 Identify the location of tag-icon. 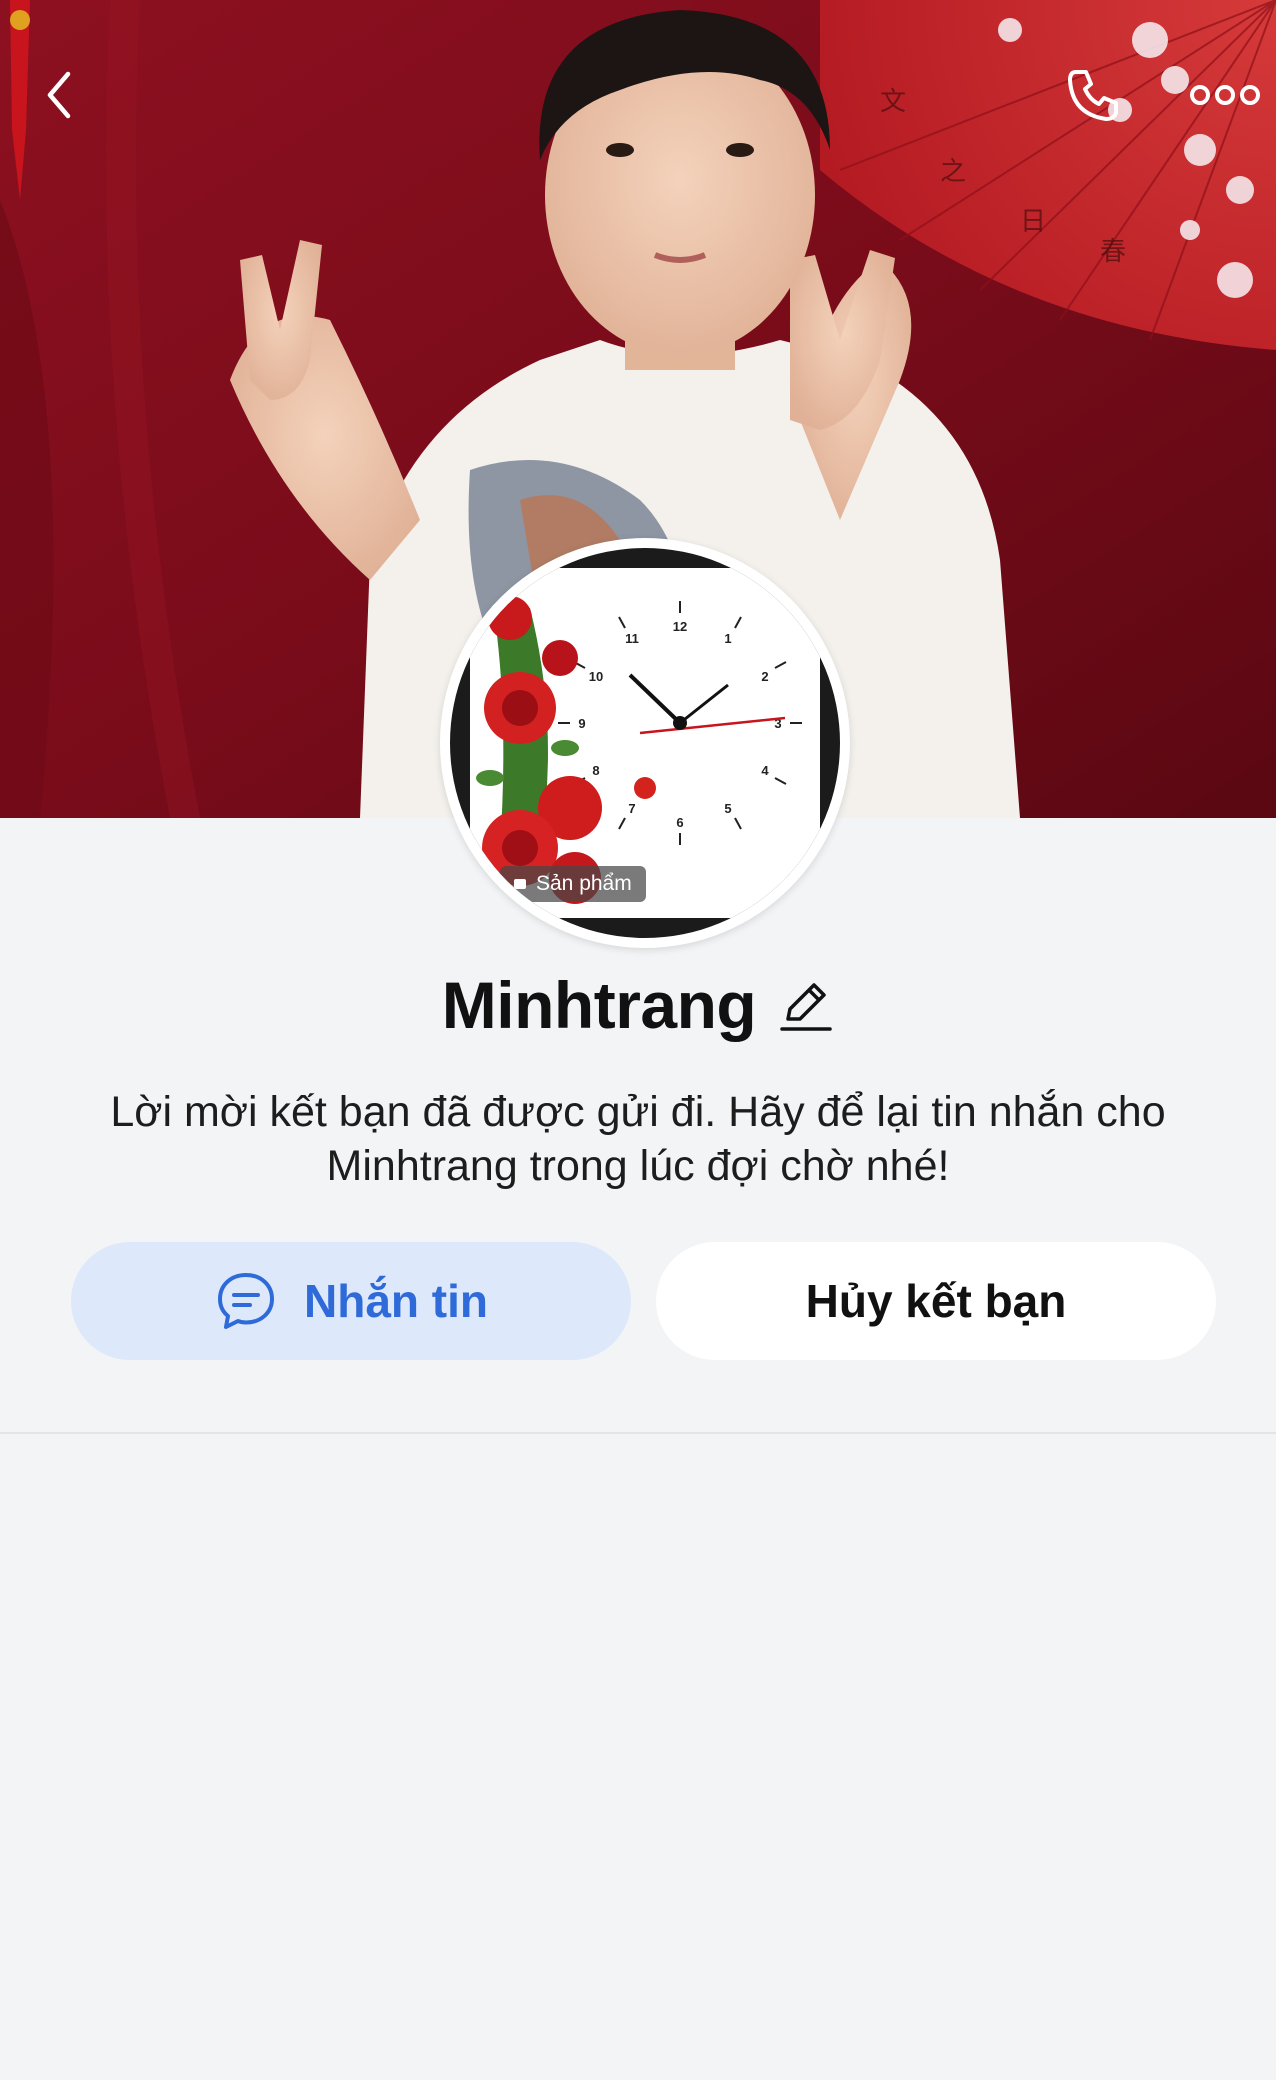
(520, 884).